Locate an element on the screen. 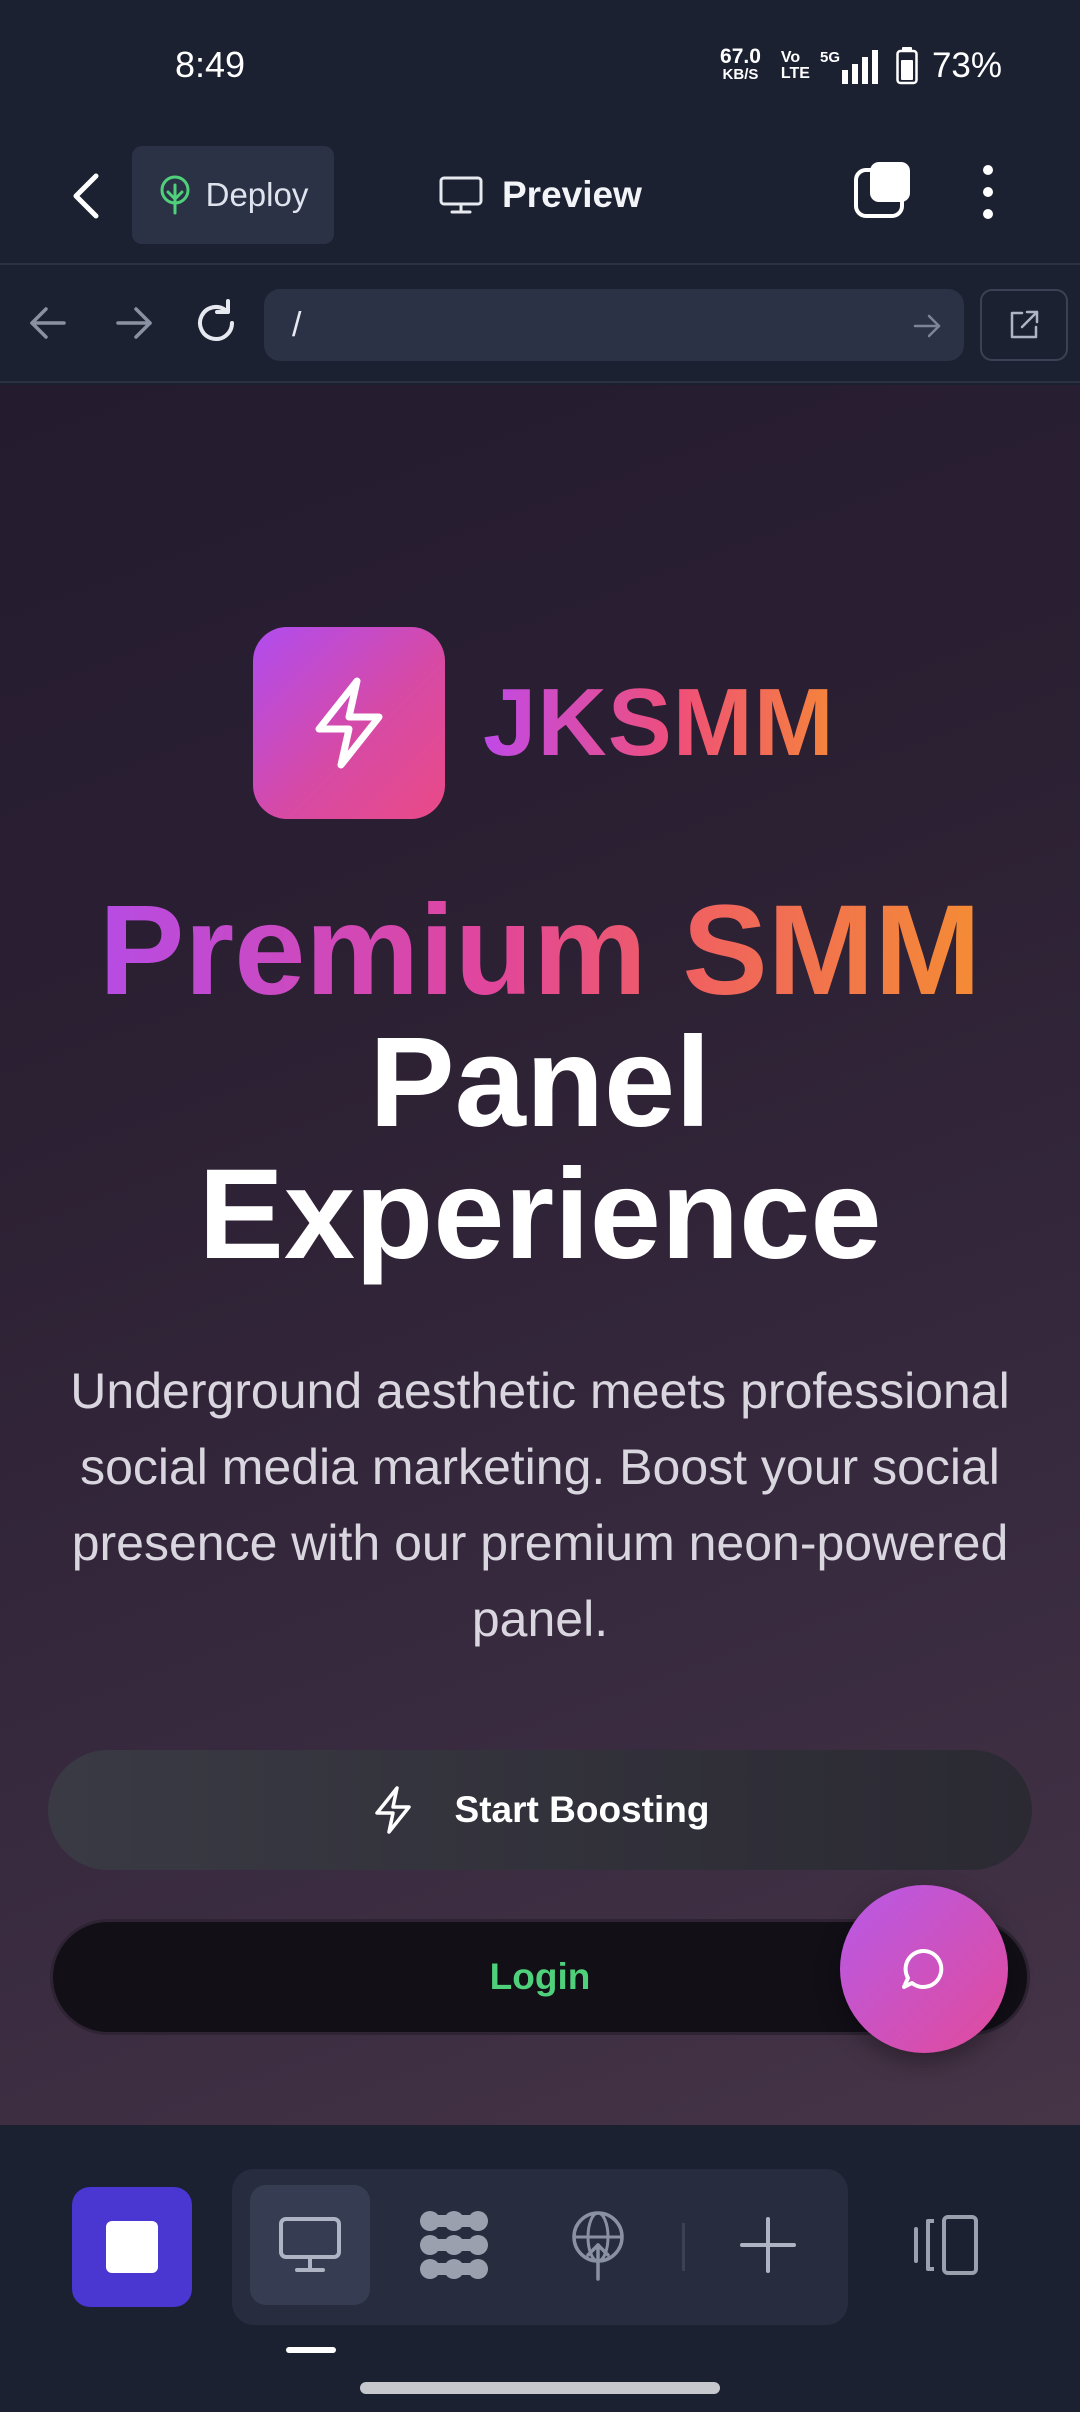 This screenshot has width=1080, height=2412. browser-toolbar: / is located at coordinates (540, 324).